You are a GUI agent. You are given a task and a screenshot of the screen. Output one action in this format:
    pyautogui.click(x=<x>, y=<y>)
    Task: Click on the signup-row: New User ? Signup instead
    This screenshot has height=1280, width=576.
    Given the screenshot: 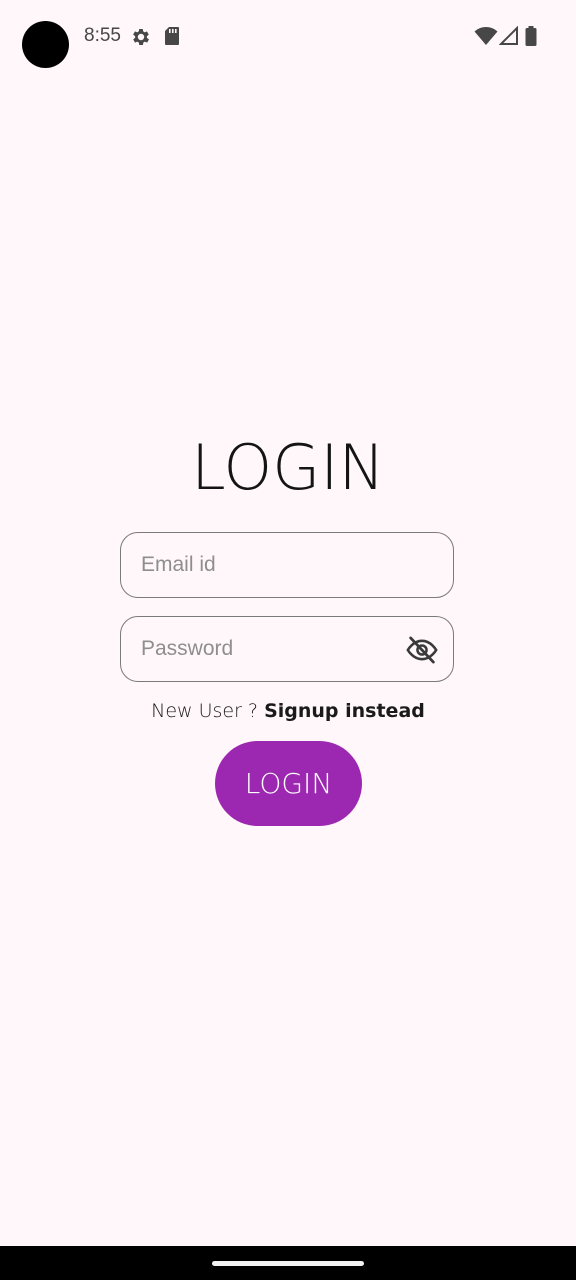 What is the action you would take?
    pyautogui.click(x=288, y=711)
    